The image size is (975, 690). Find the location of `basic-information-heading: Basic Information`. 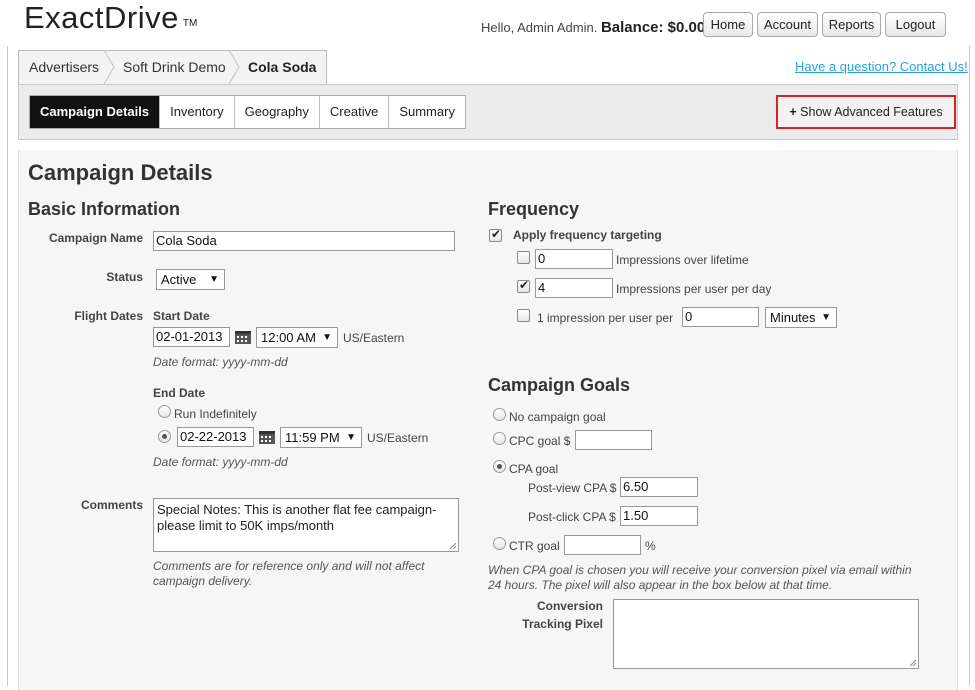

basic-information-heading: Basic Information is located at coordinates (104, 209).